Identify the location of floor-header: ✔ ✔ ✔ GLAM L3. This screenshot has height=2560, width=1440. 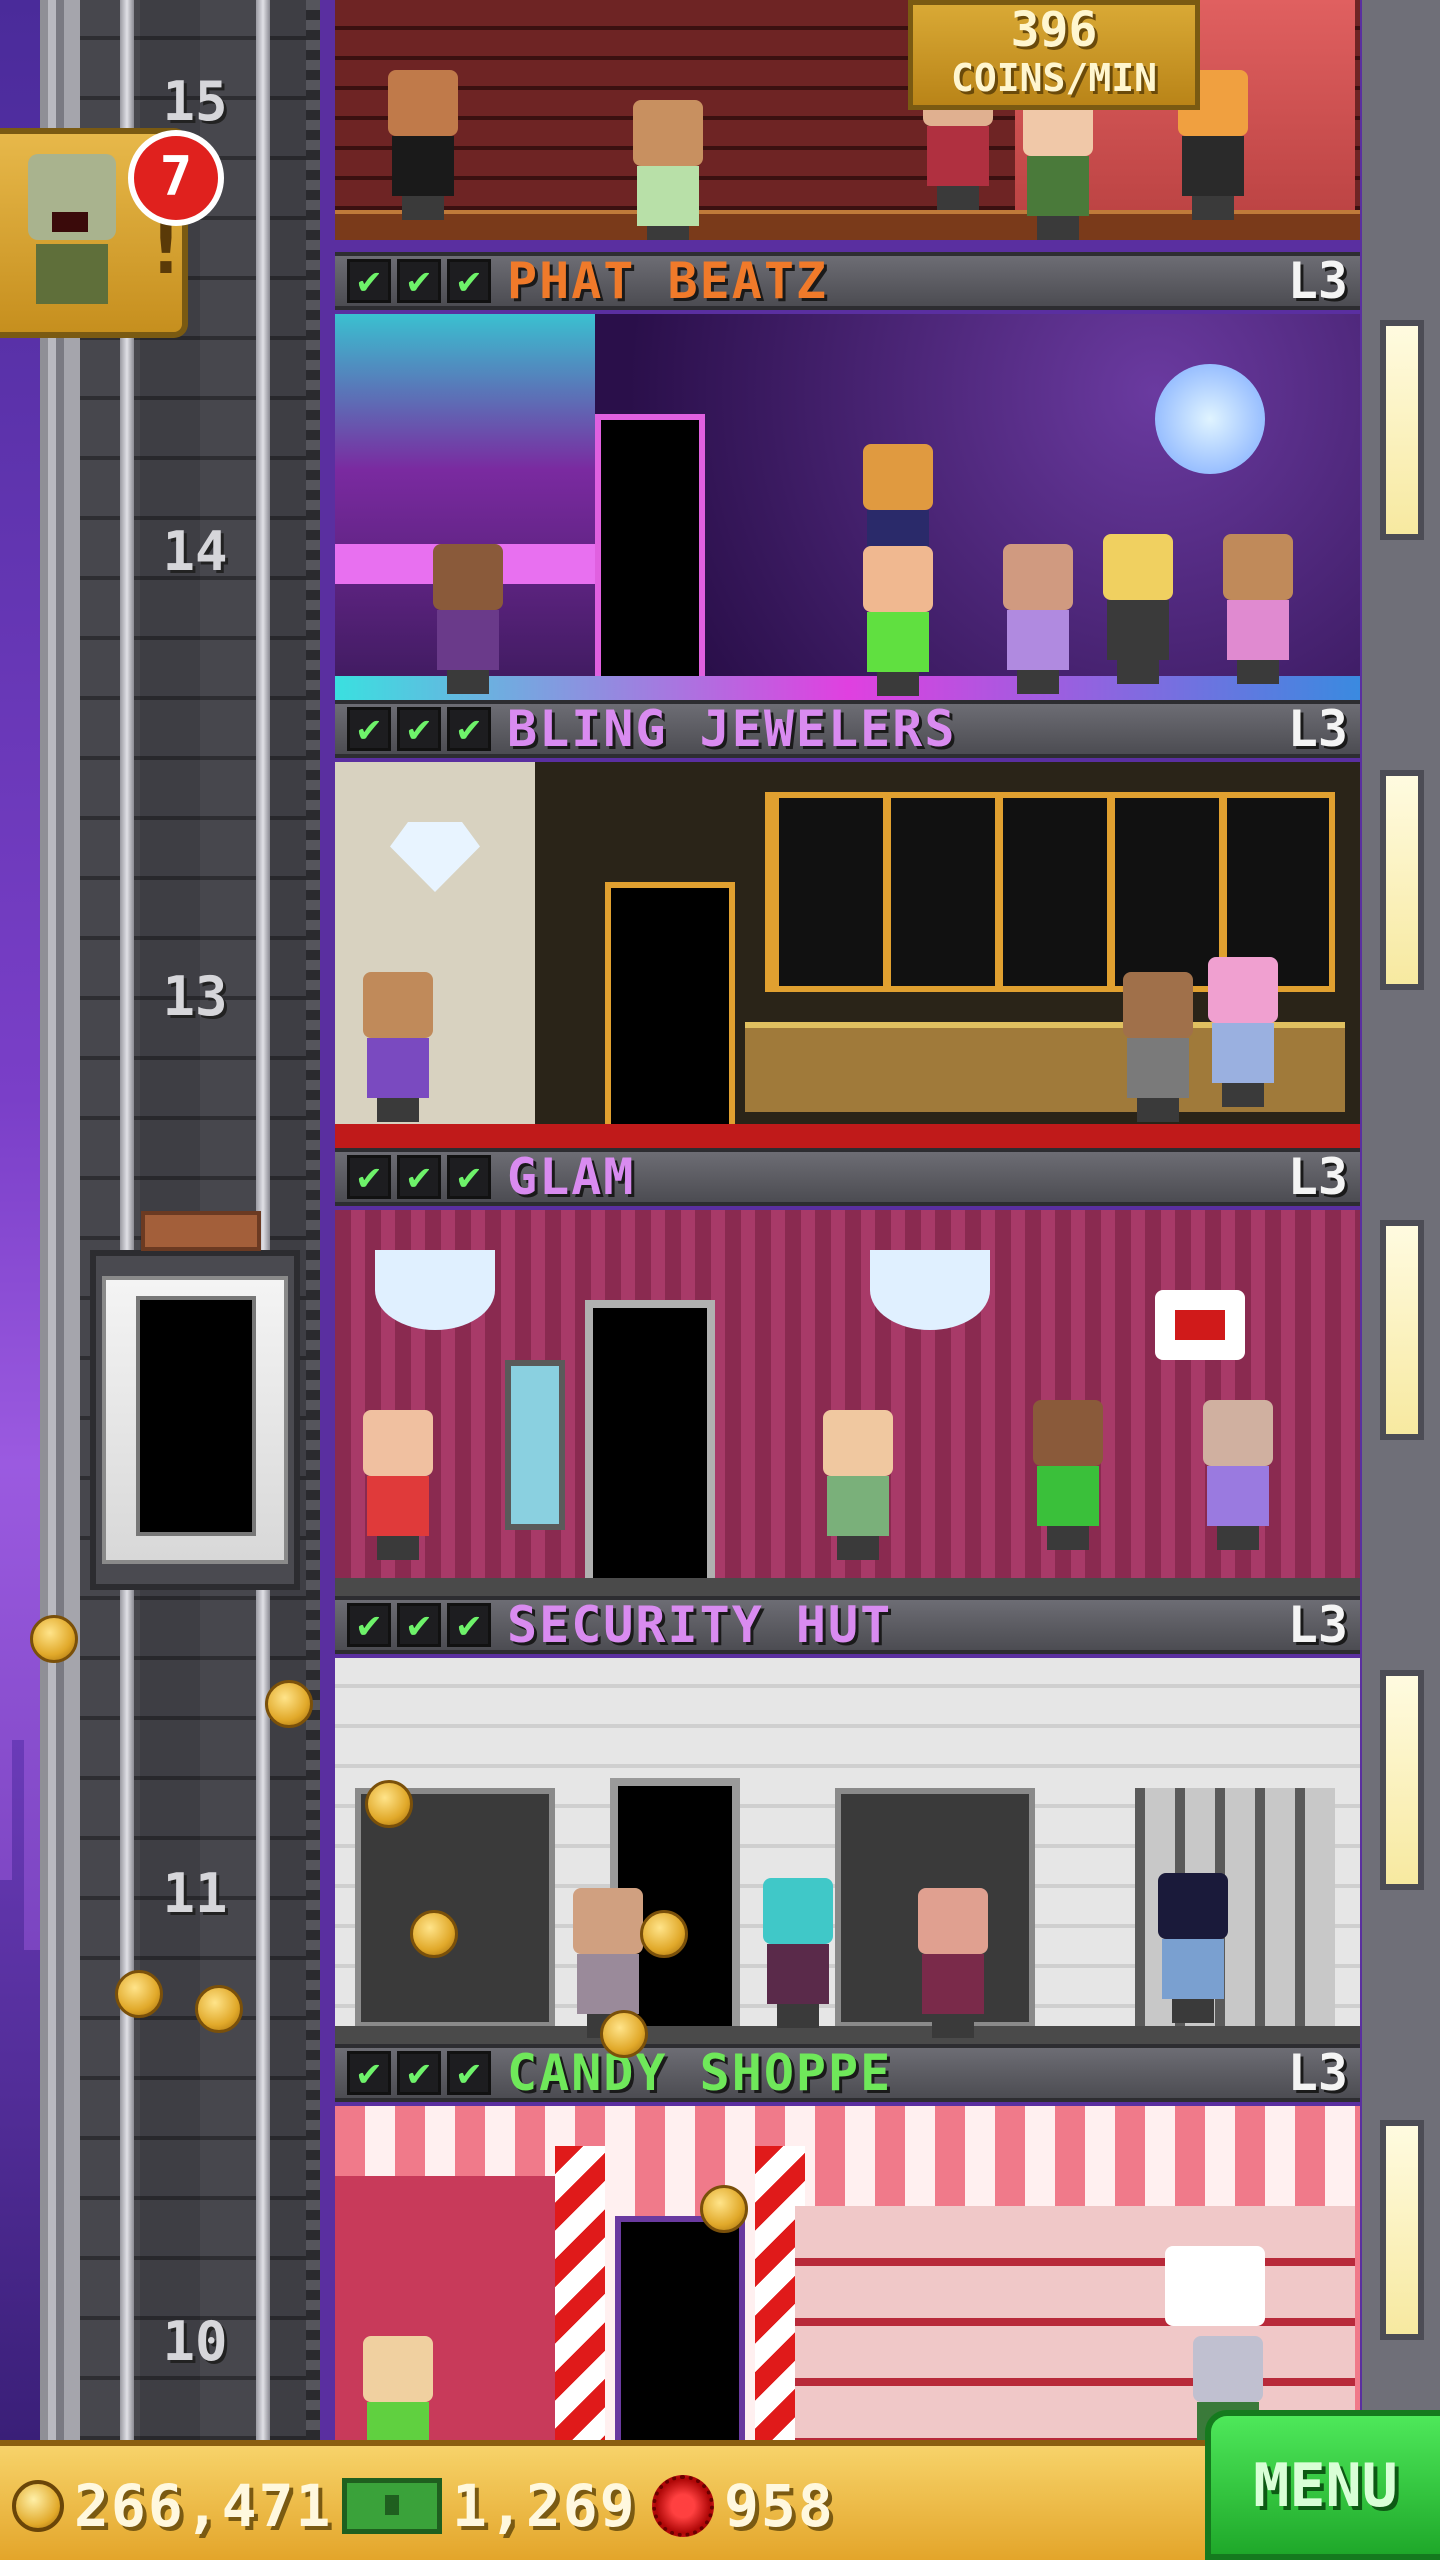
(847, 1177).